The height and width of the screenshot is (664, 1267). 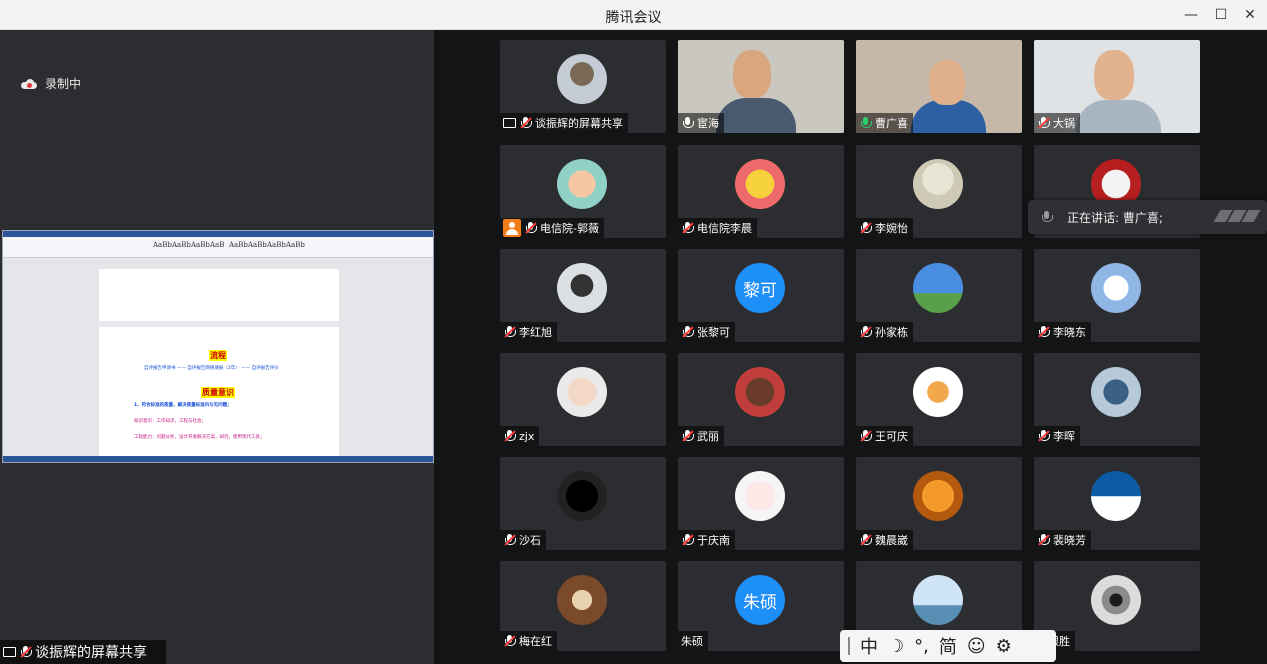 I want to click on punctuation-toggle: °,, so click(x=921, y=646).